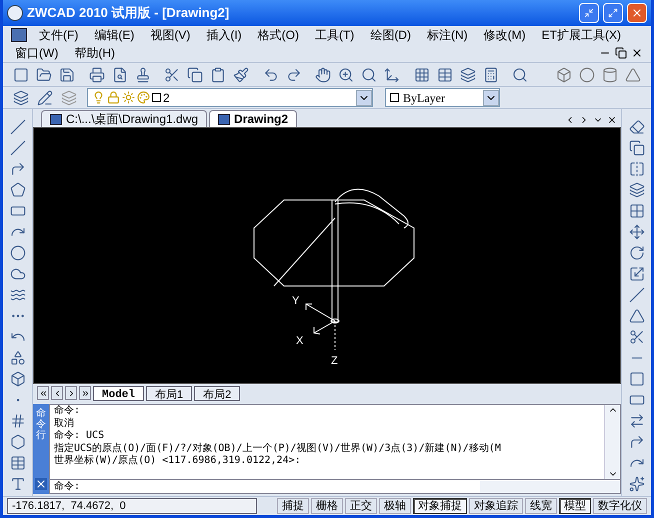 The width and height of the screenshot is (654, 518). Describe the element at coordinates (550, 486) in the screenshot. I see `horizontal-scrollbar` at that location.